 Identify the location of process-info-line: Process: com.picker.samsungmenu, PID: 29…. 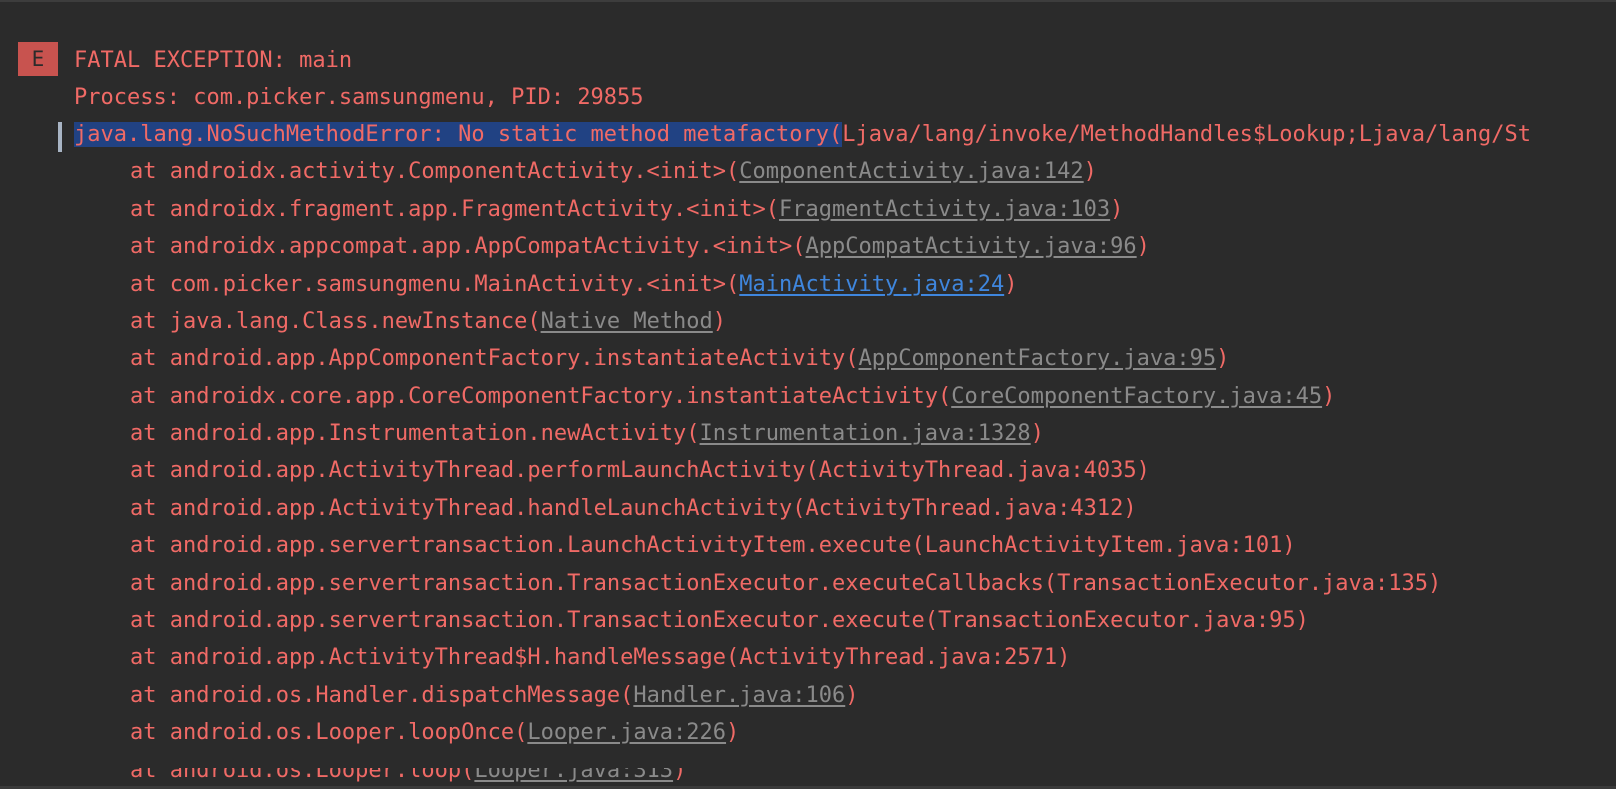
(359, 98).